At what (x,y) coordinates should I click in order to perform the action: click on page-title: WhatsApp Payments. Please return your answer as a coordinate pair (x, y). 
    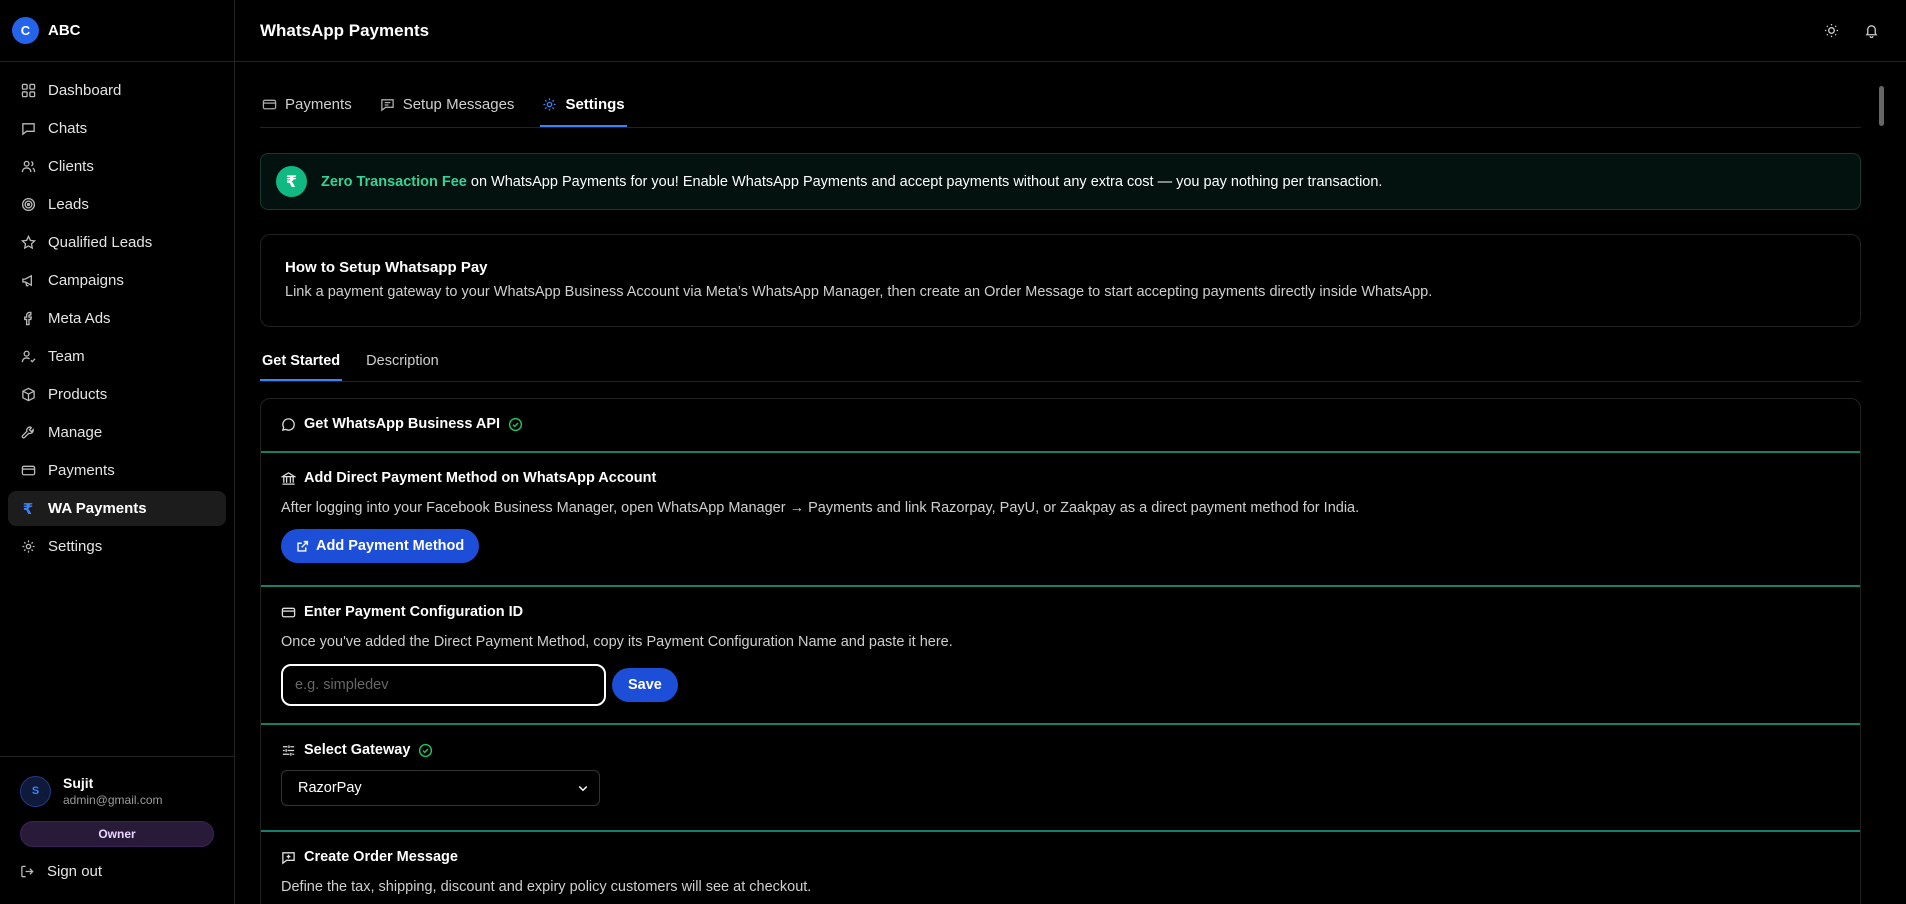
    Looking at the image, I should click on (345, 30).